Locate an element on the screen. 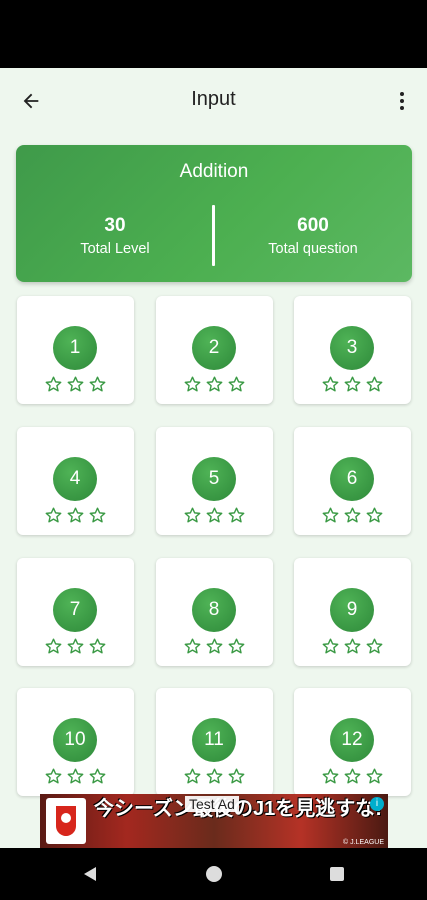 The height and width of the screenshot is (900, 427). level-card: 11 is located at coordinates (214, 742).